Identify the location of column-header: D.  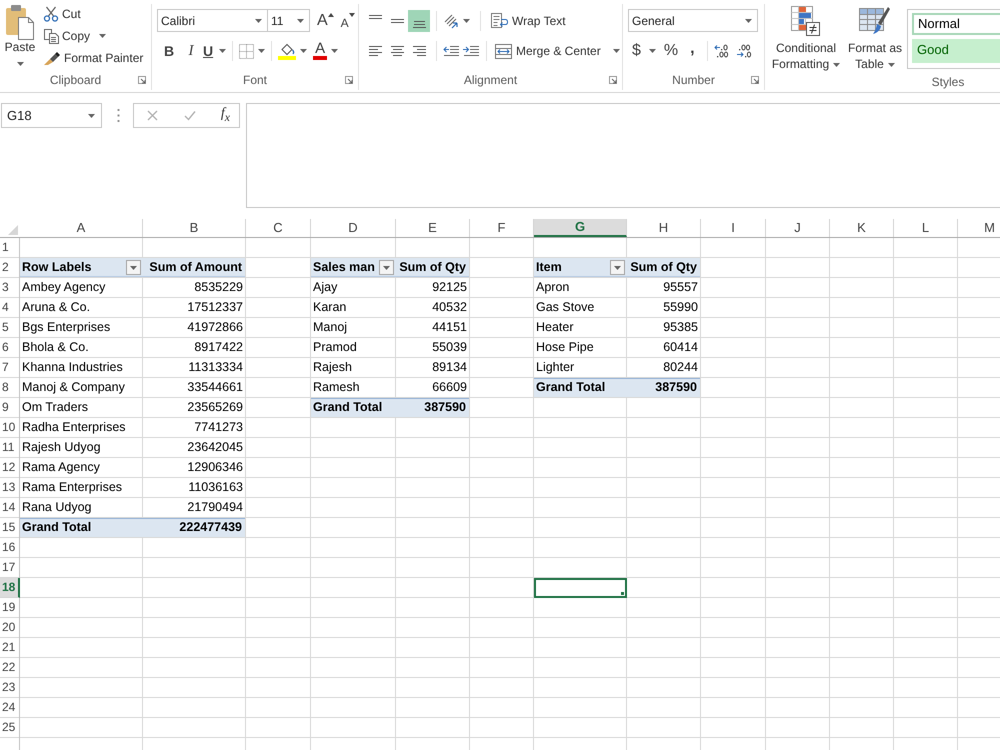
(353, 228).